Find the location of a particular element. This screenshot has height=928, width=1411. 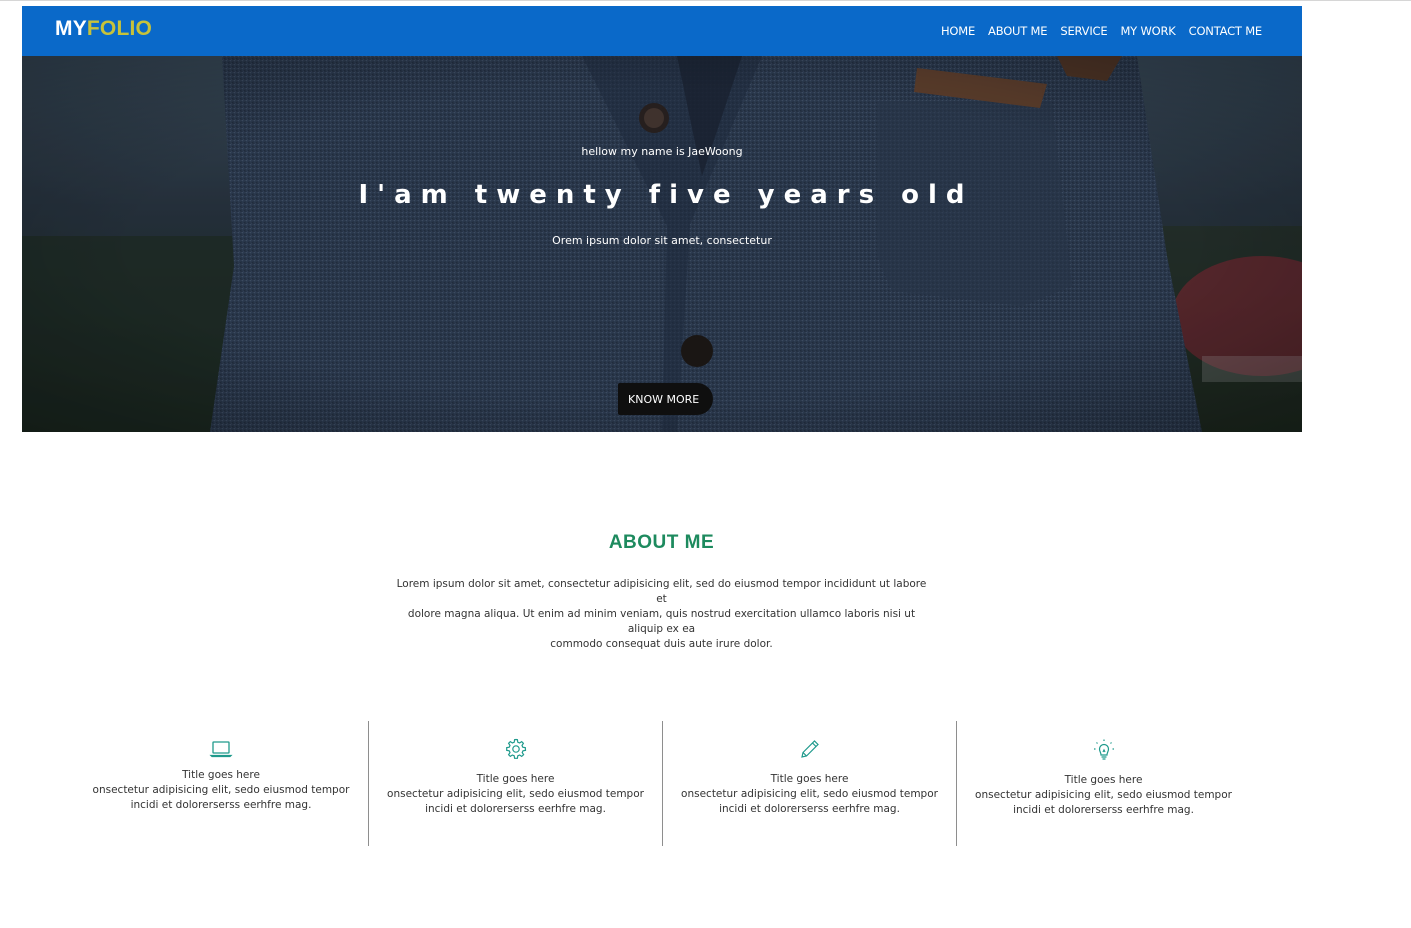

laptop-icon is located at coordinates (221, 749).